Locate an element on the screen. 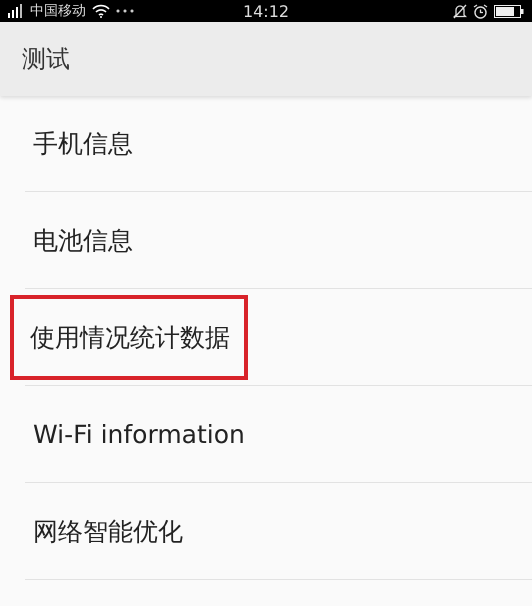 The height and width of the screenshot is (606, 532). menu-item: 手机信息 is located at coordinates (83, 143).